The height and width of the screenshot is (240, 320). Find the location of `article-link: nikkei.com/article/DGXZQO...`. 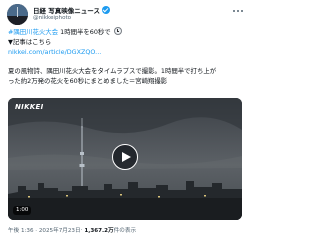

article-link: nikkei.com/article/DGXZQO... is located at coordinates (54, 52).